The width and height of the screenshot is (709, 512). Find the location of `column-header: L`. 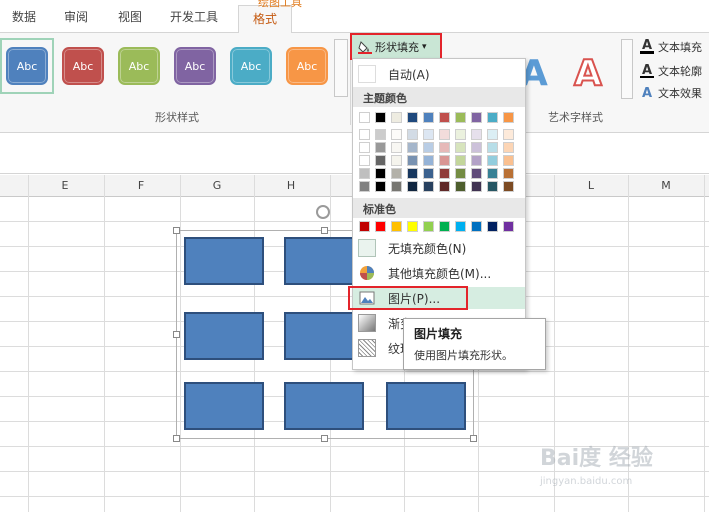

column-header: L is located at coordinates (591, 185).